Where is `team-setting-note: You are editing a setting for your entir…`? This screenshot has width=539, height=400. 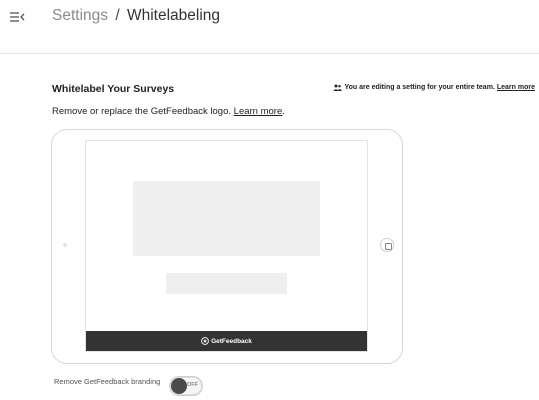
team-setting-note: You are editing a setting for your entir… is located at coordinates (434, 87).